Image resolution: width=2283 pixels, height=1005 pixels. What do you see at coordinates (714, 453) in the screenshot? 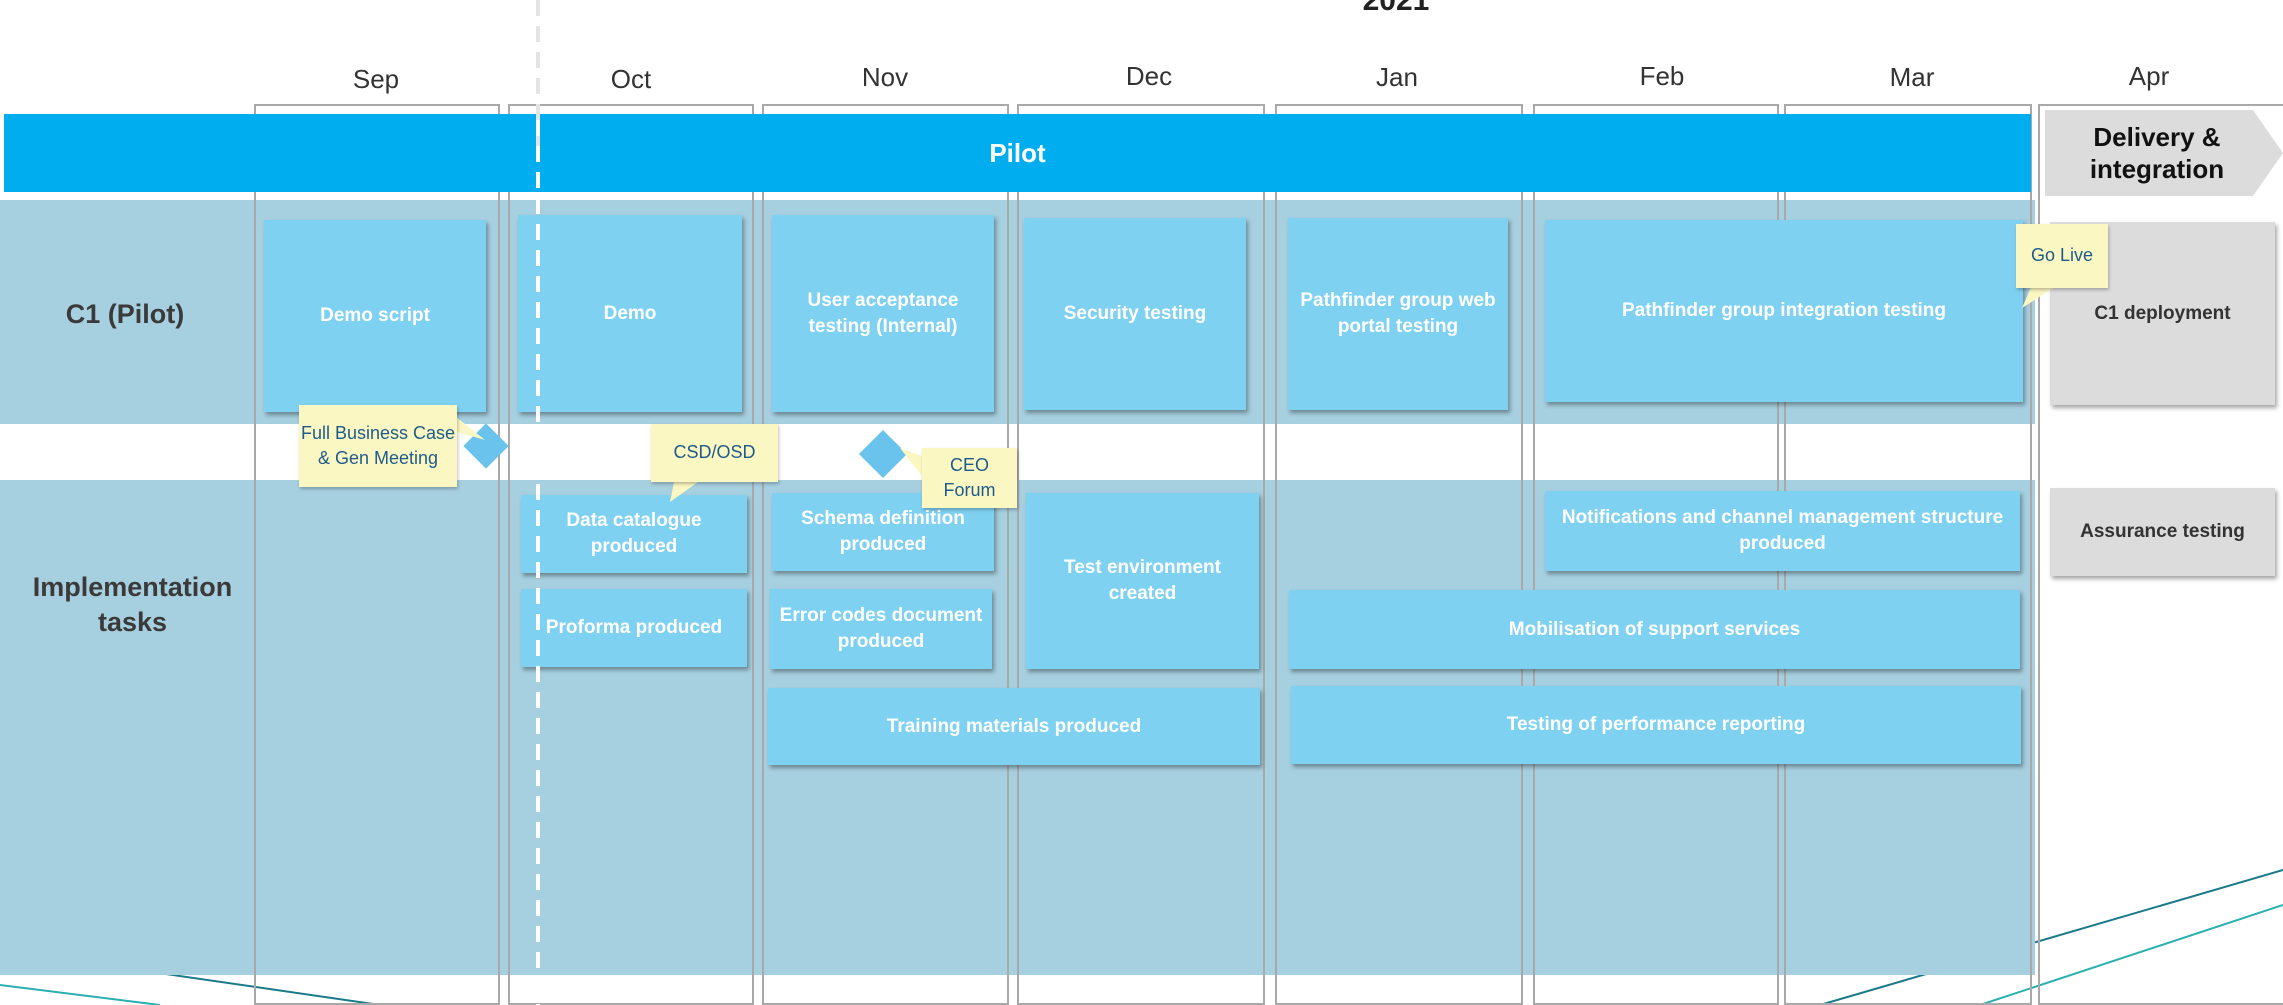
I see `milestone-csd-osd: CSD/OSD` at bounding box center [714, 453].